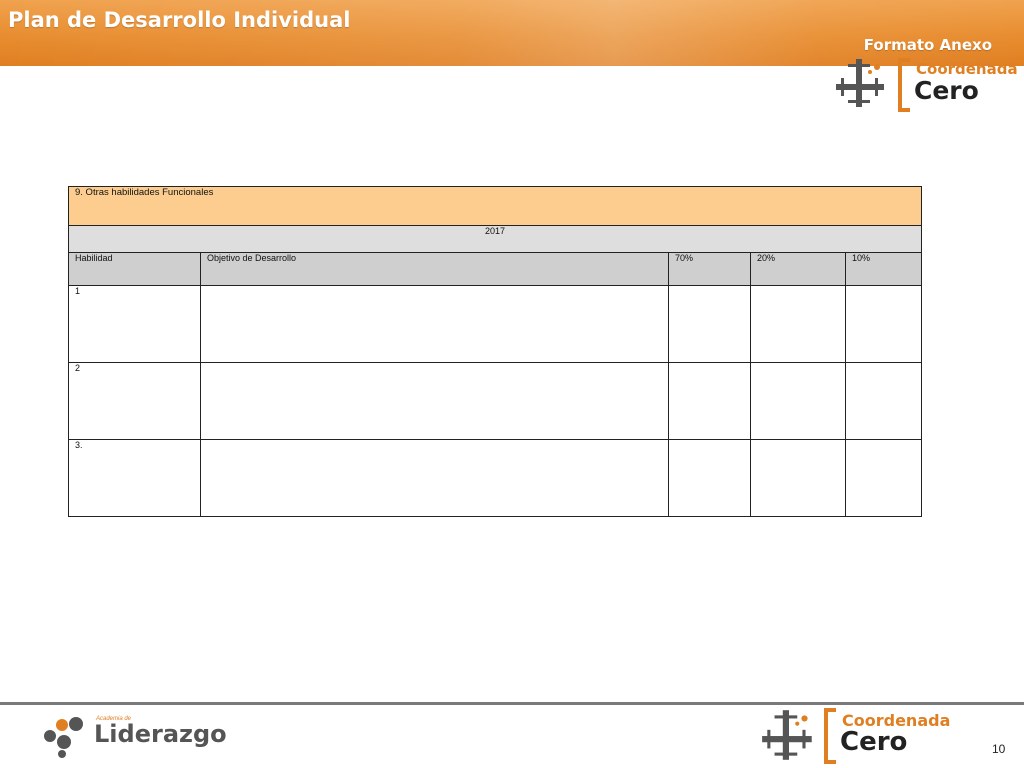  Describe the element at coordinates (709, 269) in the screenshot. I see `column-header-70: 70%` at that location.